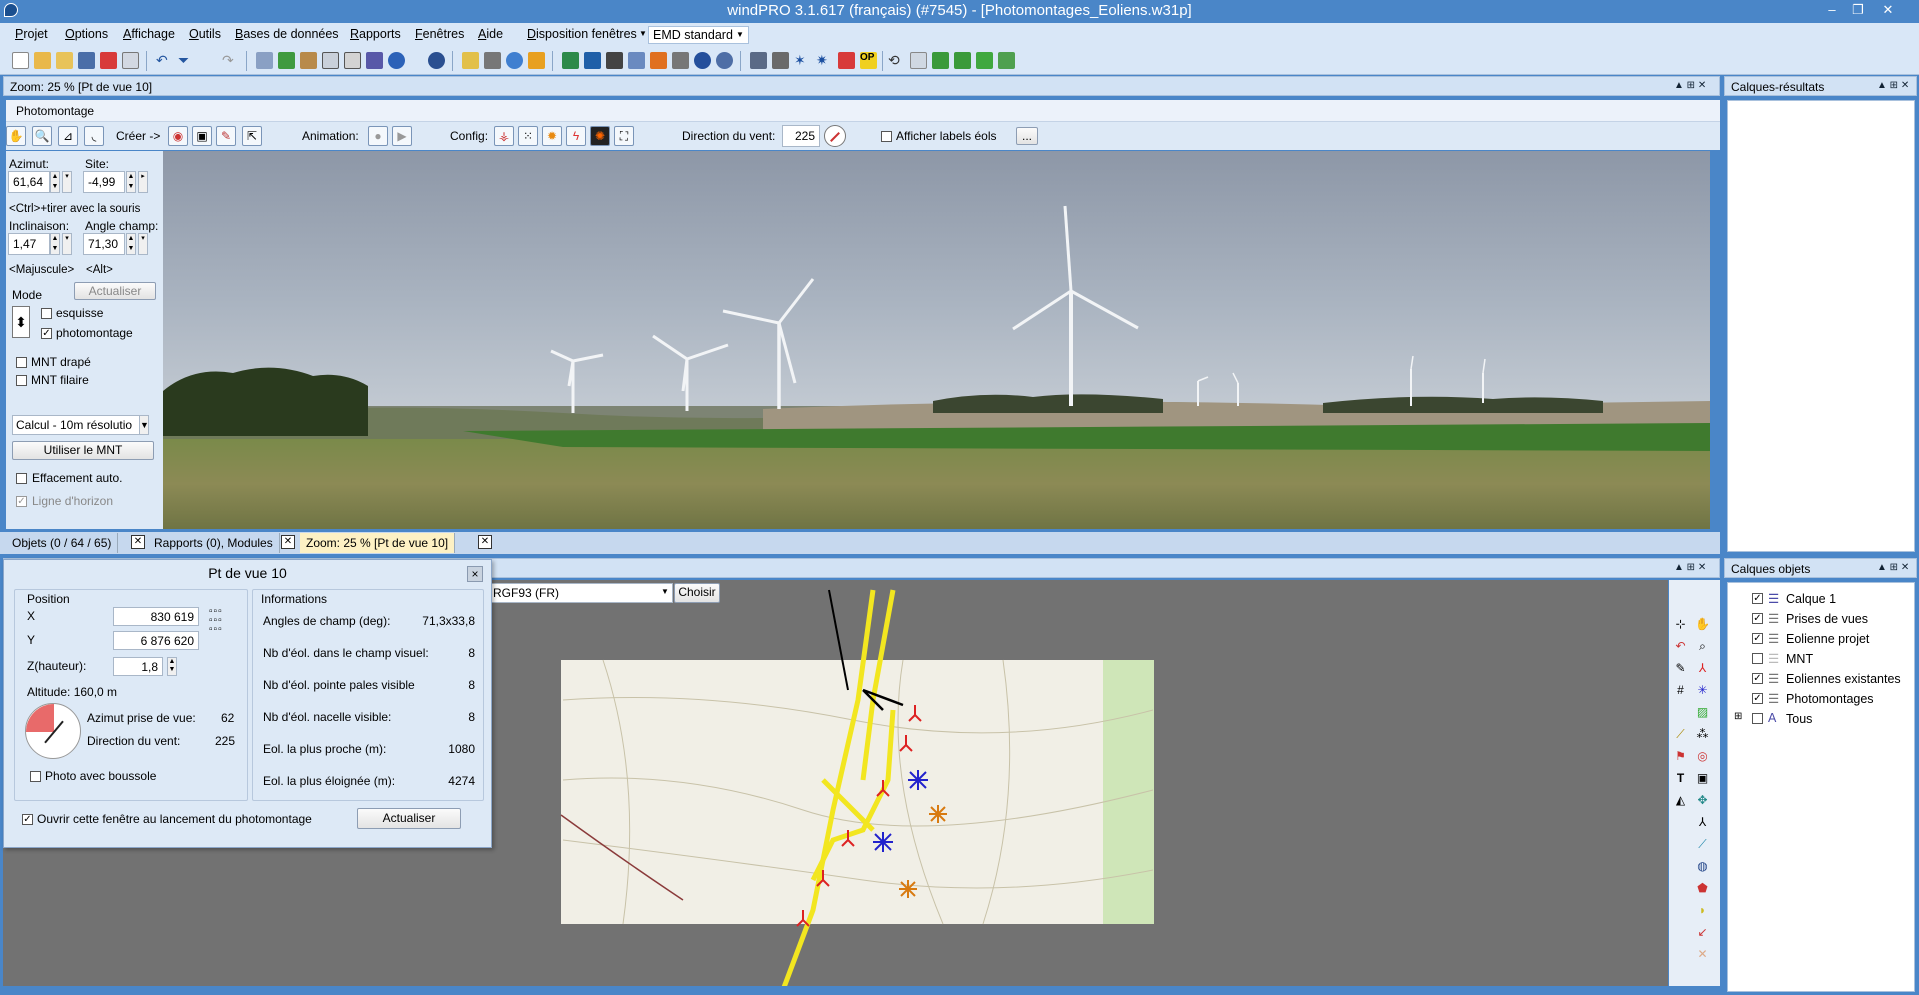  Describe the element at coordinates (1702, 734) in the screenshot. I see `cluster-icon: ⁂` at that location.